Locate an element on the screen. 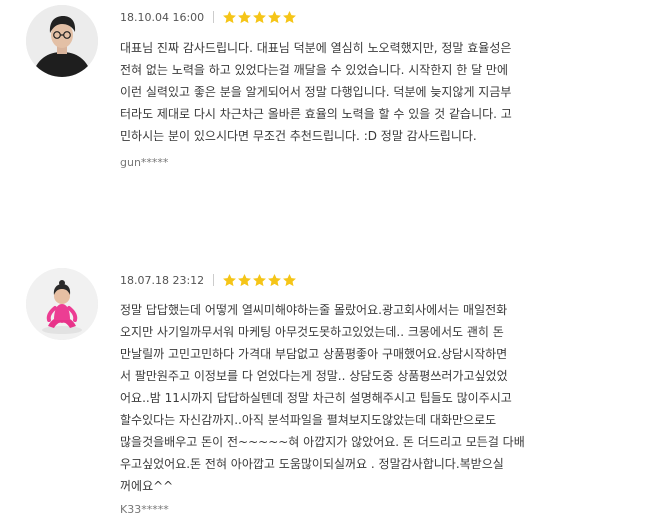  review-line: 민하시는 분이 있으시다면 무조건 추천드립니다. :D 정말 감사드립니다. is located at coordinates (298, 136).